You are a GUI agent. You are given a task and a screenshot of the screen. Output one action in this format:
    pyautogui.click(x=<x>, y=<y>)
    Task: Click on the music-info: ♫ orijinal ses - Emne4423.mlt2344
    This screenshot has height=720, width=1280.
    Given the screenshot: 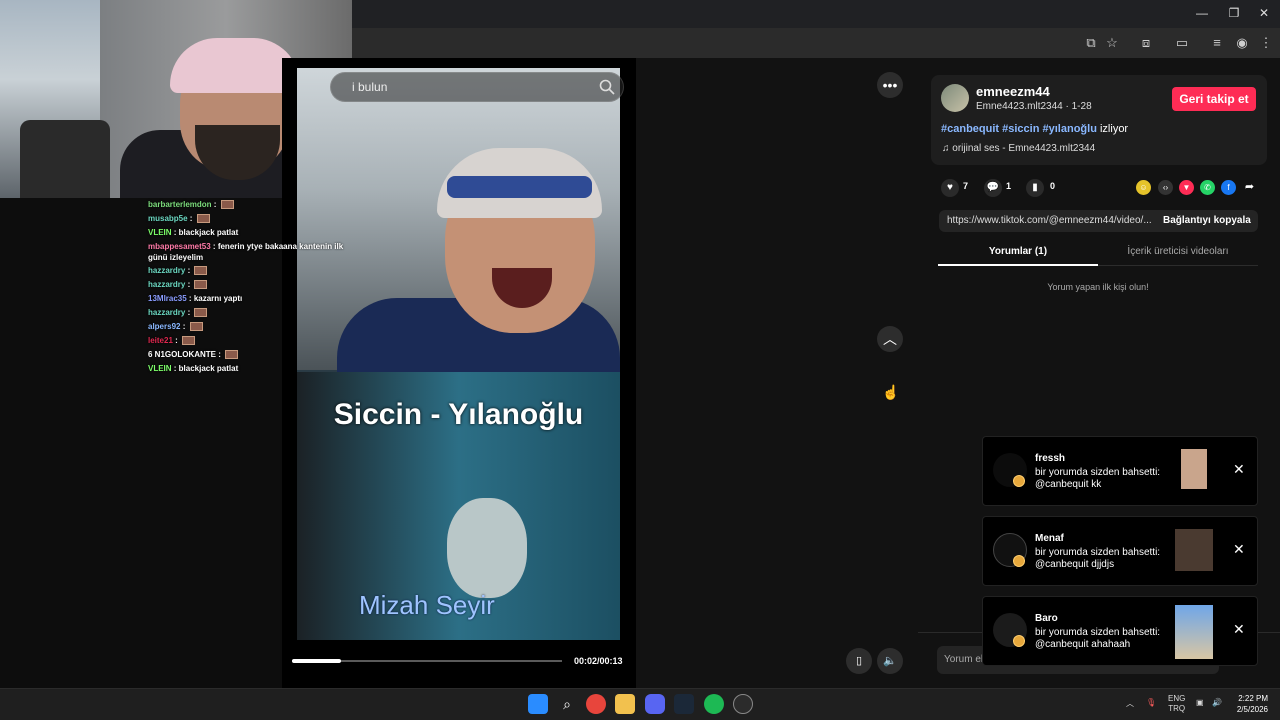 What is the action you would take?
    pyautogui.click(x=1018, y=148)
    